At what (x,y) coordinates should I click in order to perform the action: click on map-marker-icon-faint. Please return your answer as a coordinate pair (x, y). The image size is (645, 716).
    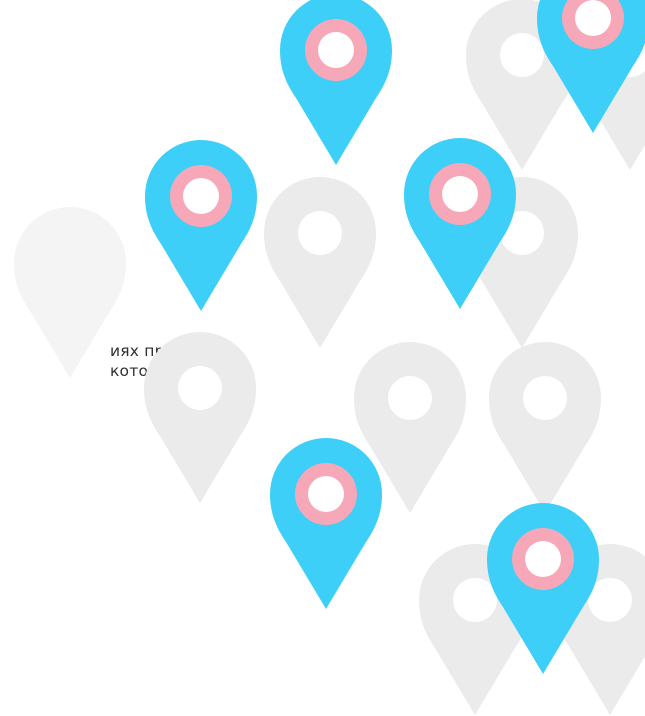
    Looking at the image, I should click on (70, 292).